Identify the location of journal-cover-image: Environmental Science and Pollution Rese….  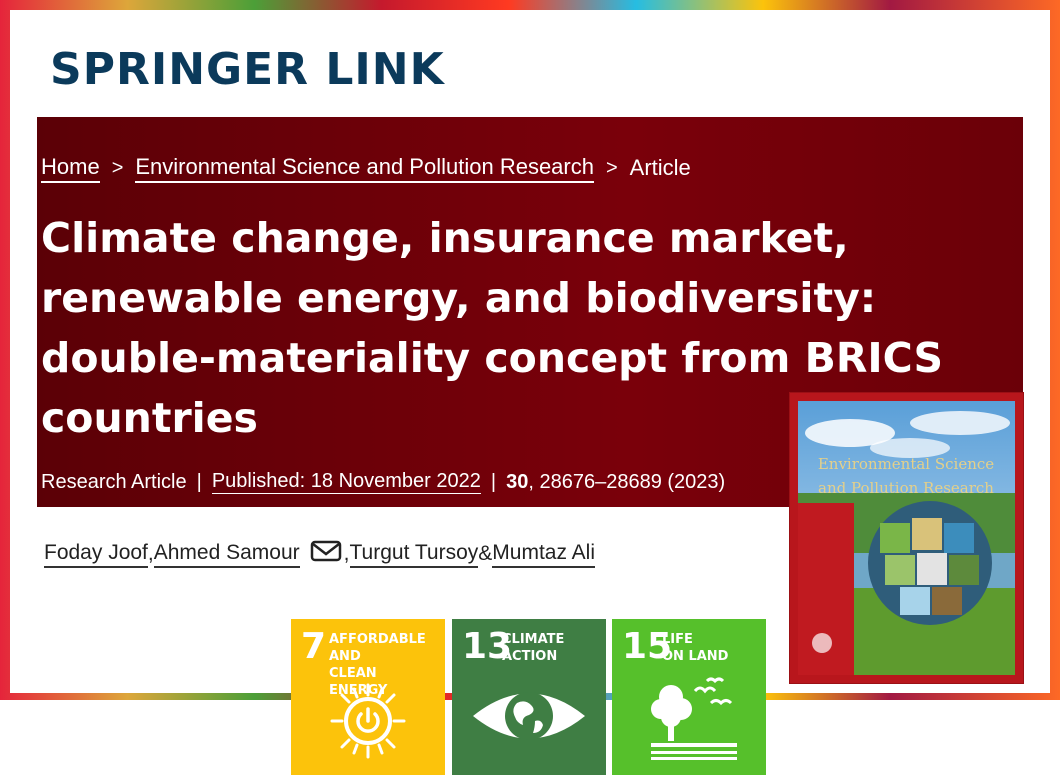
(906, 538).